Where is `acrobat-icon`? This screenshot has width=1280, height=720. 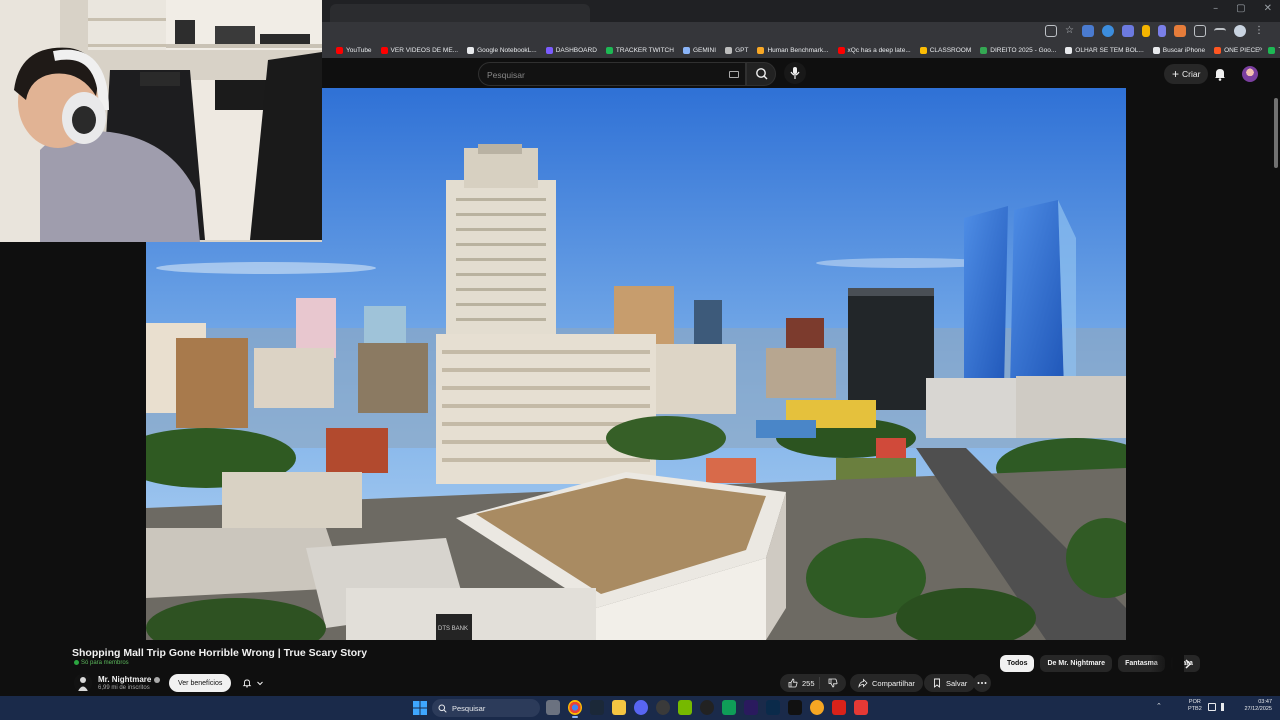
acrobat-icon is located at coordinates (839, 707).